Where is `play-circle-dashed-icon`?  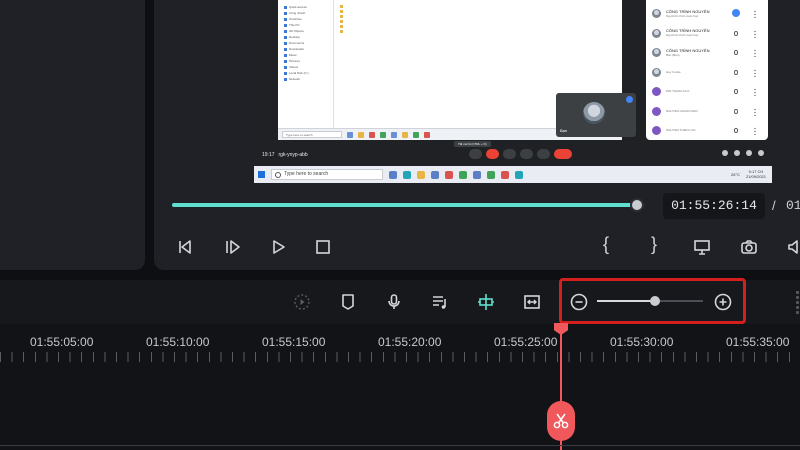 play-circle-dashed-icon is located at coordinates (302, 302).